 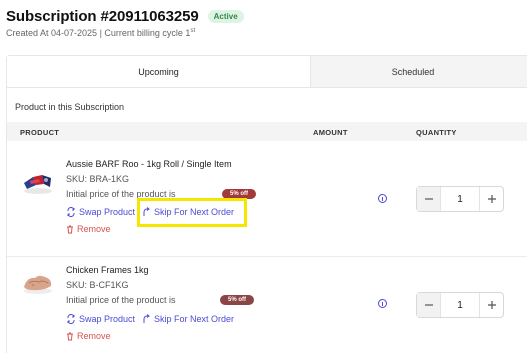 I want to click on skip-next-order-label: Skip For Next Order, so click(x=194, y=319).